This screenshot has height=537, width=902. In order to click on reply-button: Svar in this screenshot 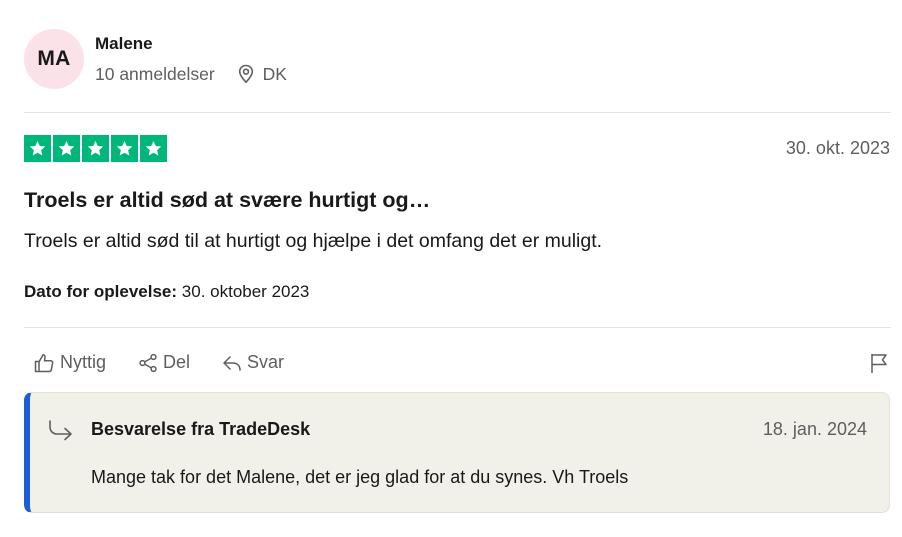, I will do `click(253, 362)`.